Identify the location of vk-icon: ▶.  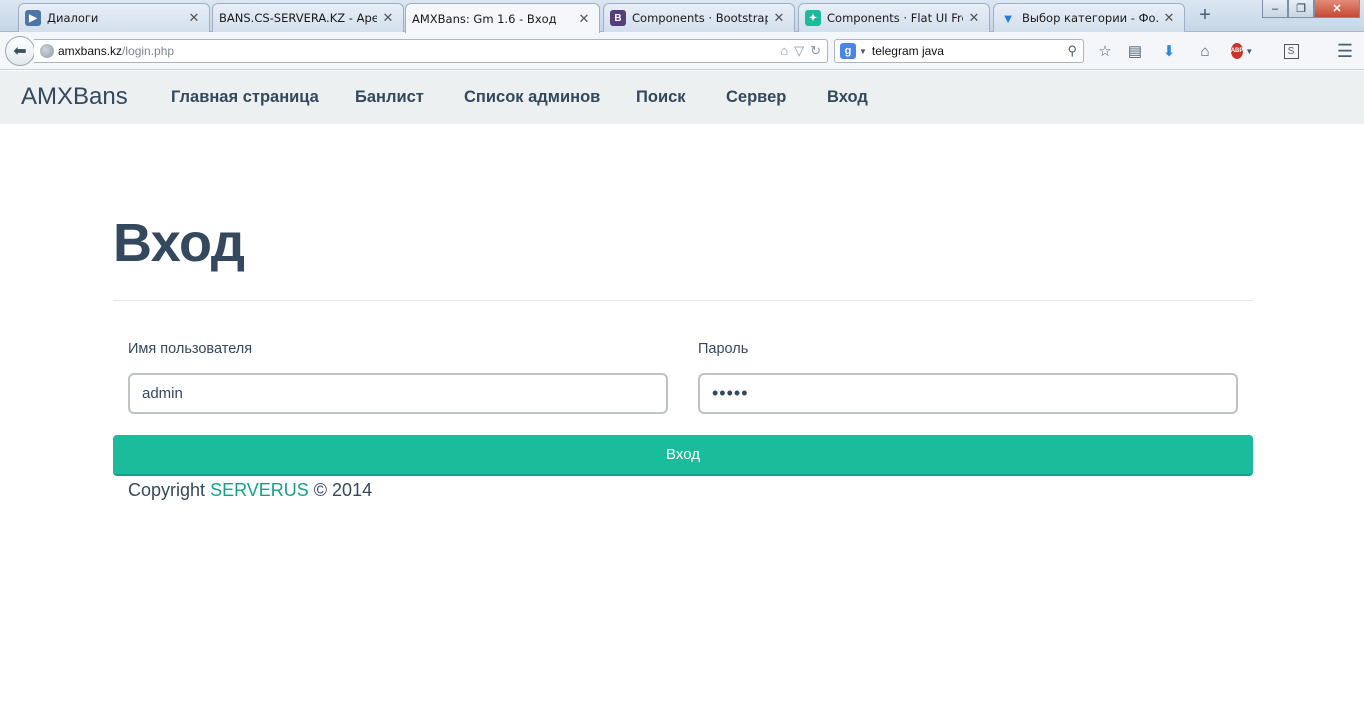
(33, 18).